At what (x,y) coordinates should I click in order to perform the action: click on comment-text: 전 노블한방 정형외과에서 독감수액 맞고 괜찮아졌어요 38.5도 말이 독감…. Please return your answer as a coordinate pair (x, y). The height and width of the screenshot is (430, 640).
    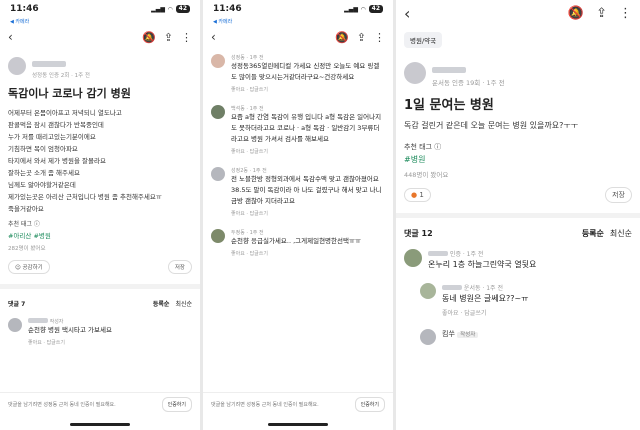
    Looking at the image, I should click on (306, 190).